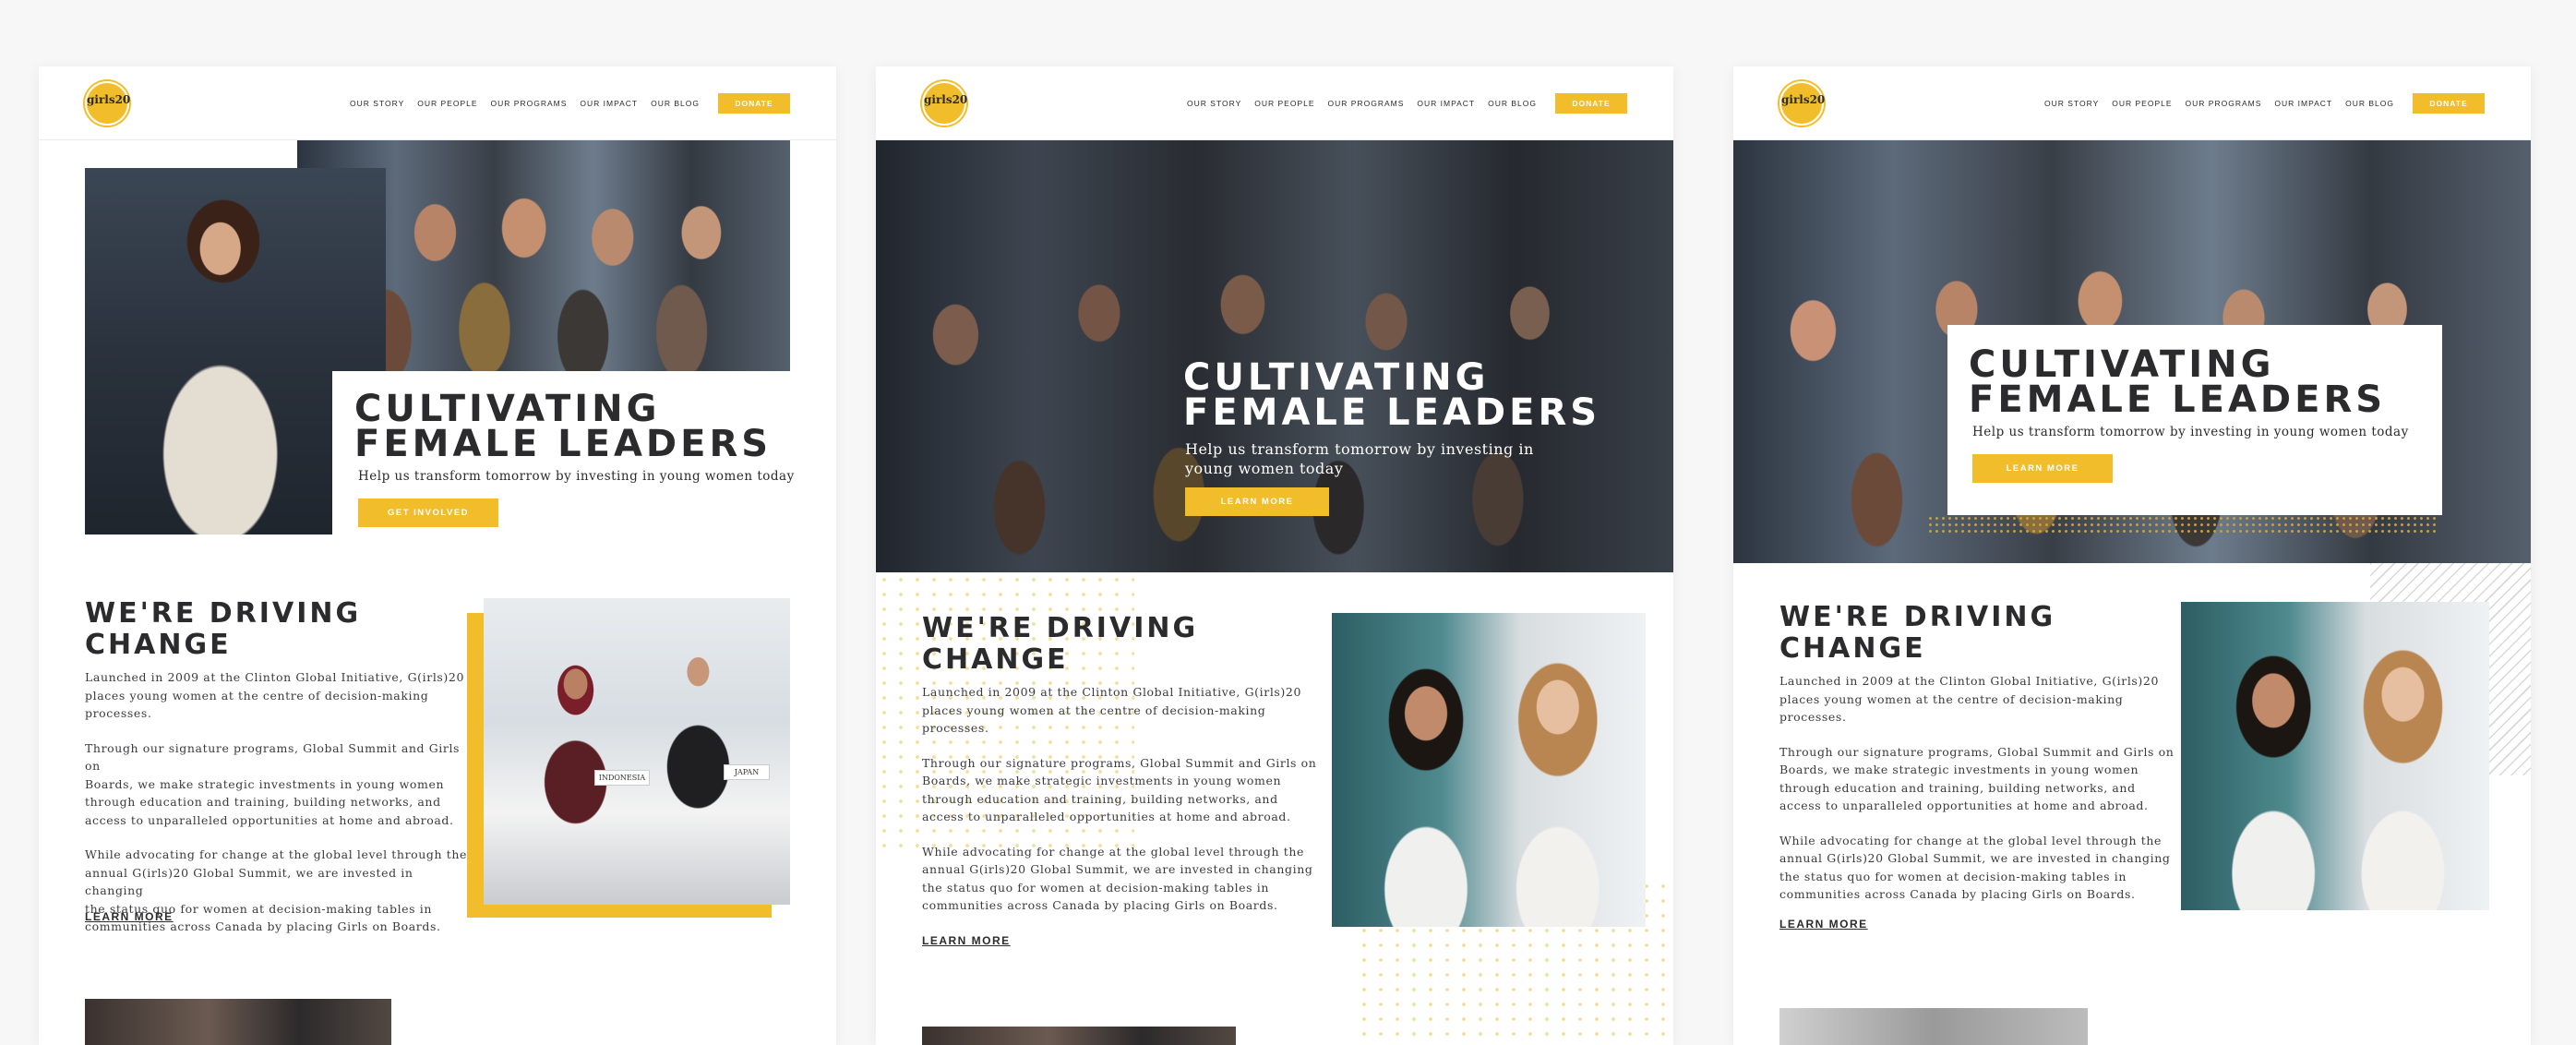 The width and height of the screenshot is (2576, 1045). Describe the element at coordinates (637, 751) in the screenshot. I see `meeting-photo: INDONESIA JAPAN` at that location.